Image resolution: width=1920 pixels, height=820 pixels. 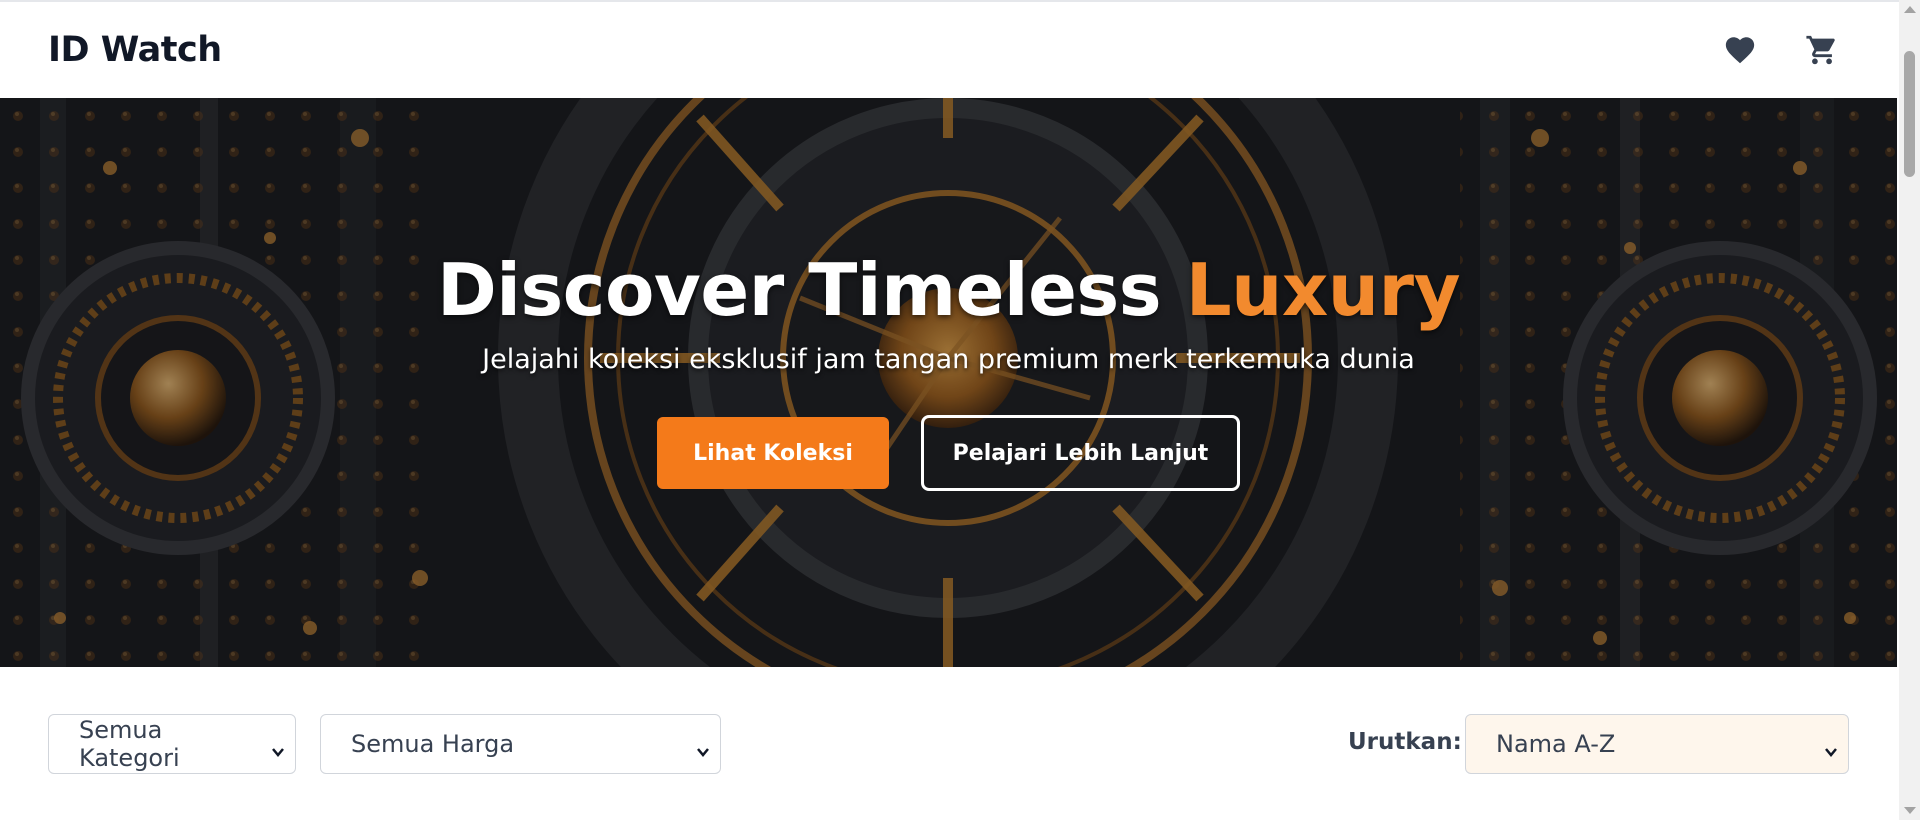 I want to click on heart-icon, so click(x=1740, y=50).